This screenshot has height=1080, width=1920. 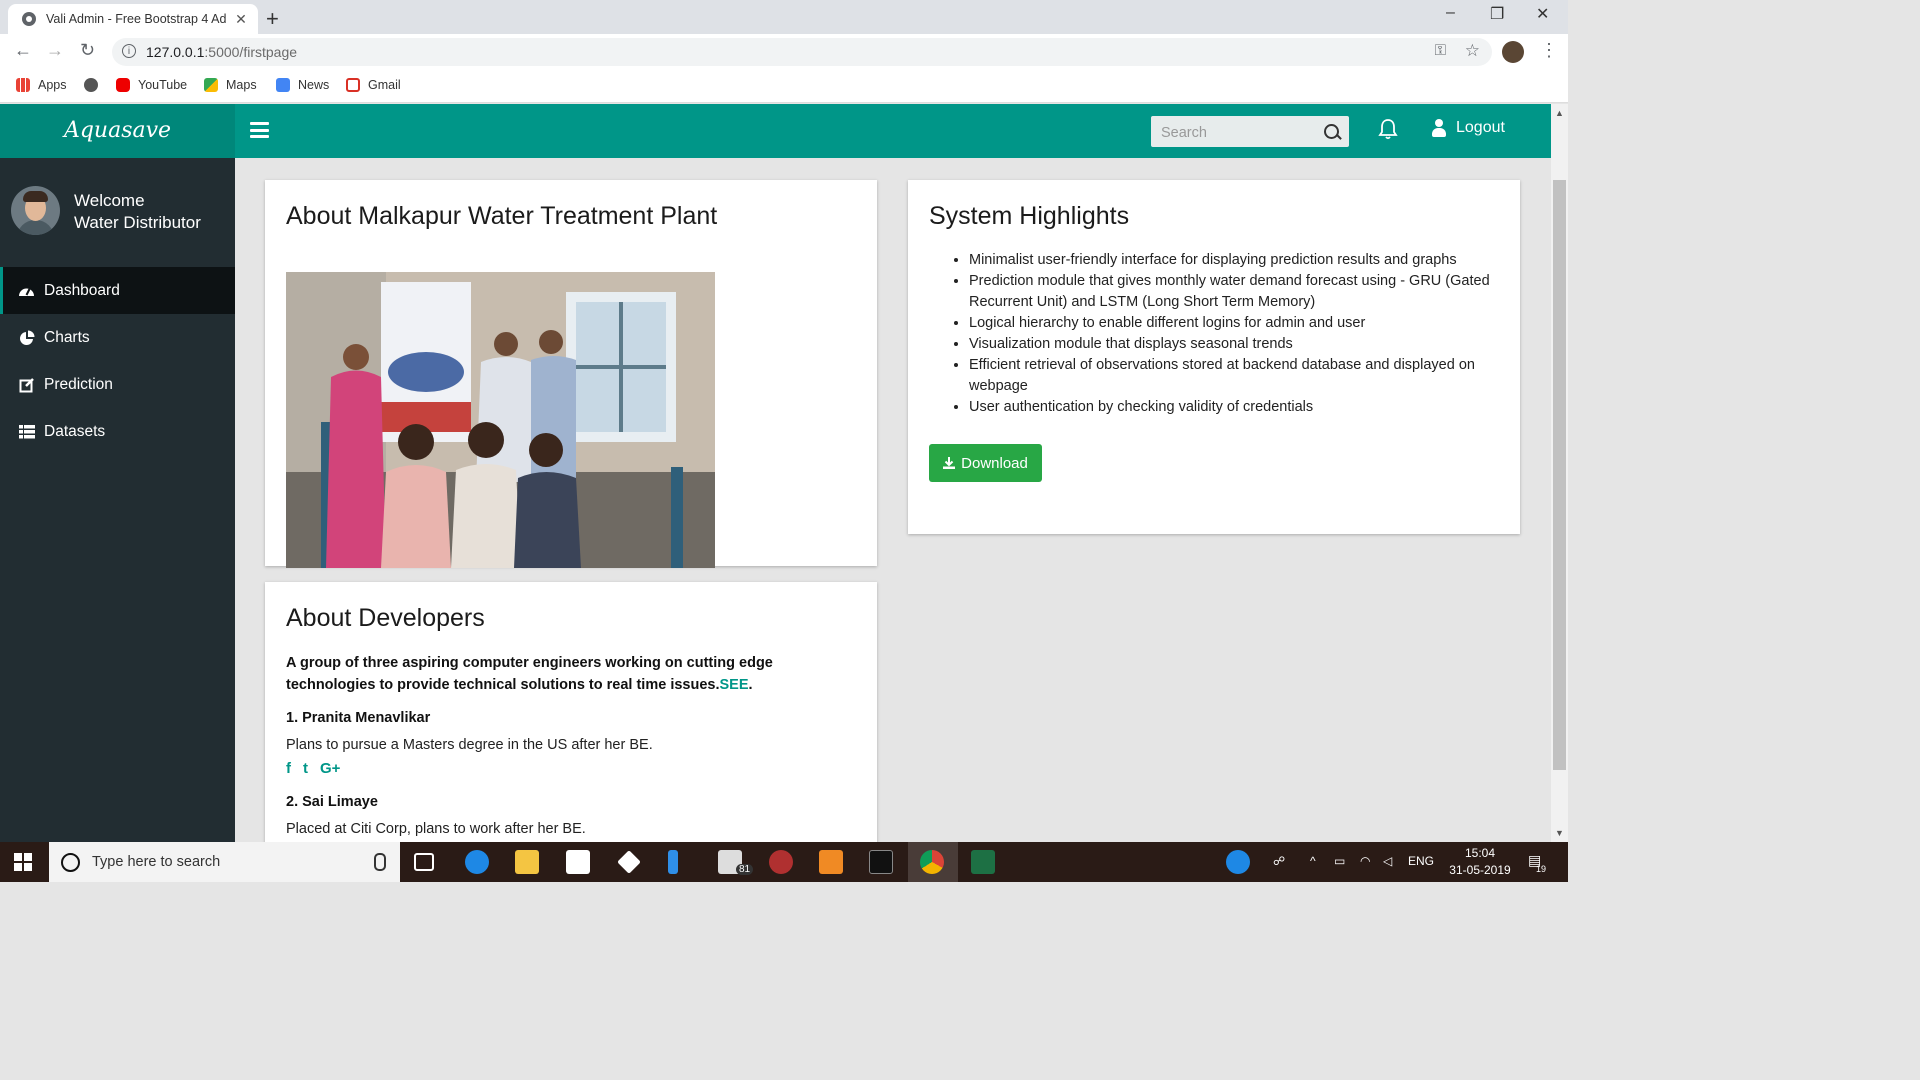 I want to click on forward-icon: →, so click(x=55, y=50).